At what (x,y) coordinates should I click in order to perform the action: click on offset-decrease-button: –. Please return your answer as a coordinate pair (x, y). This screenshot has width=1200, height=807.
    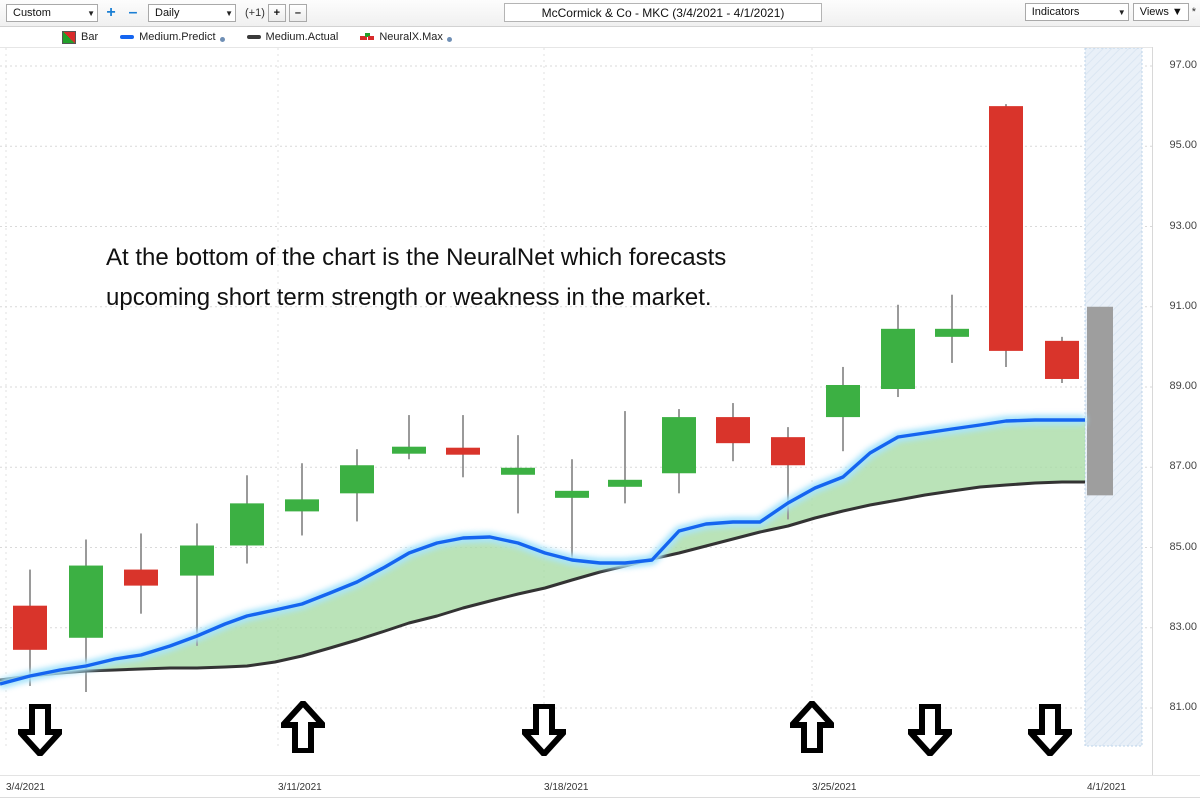
    Looking at the image, I should click on (297, 13).